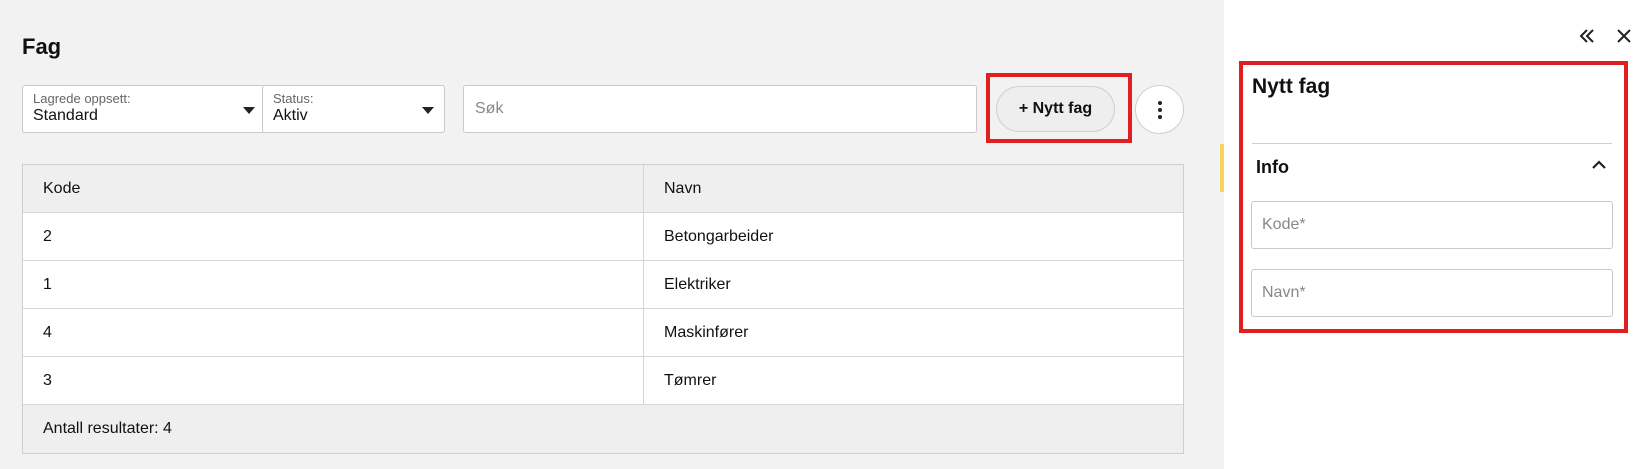 The height and width of the screenshot is (469, 1647). What do you see at coordinates (1432, 225) in the screenshot?
I see `kode-field` at bounding box center [1432, 225].